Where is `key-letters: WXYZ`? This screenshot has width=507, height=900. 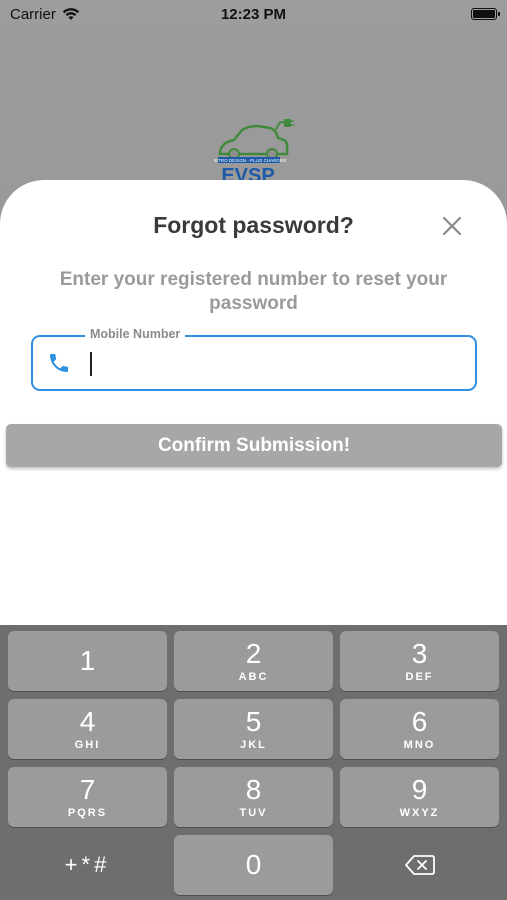
key-letters: WXYZ is located at coordinates (419, 812).